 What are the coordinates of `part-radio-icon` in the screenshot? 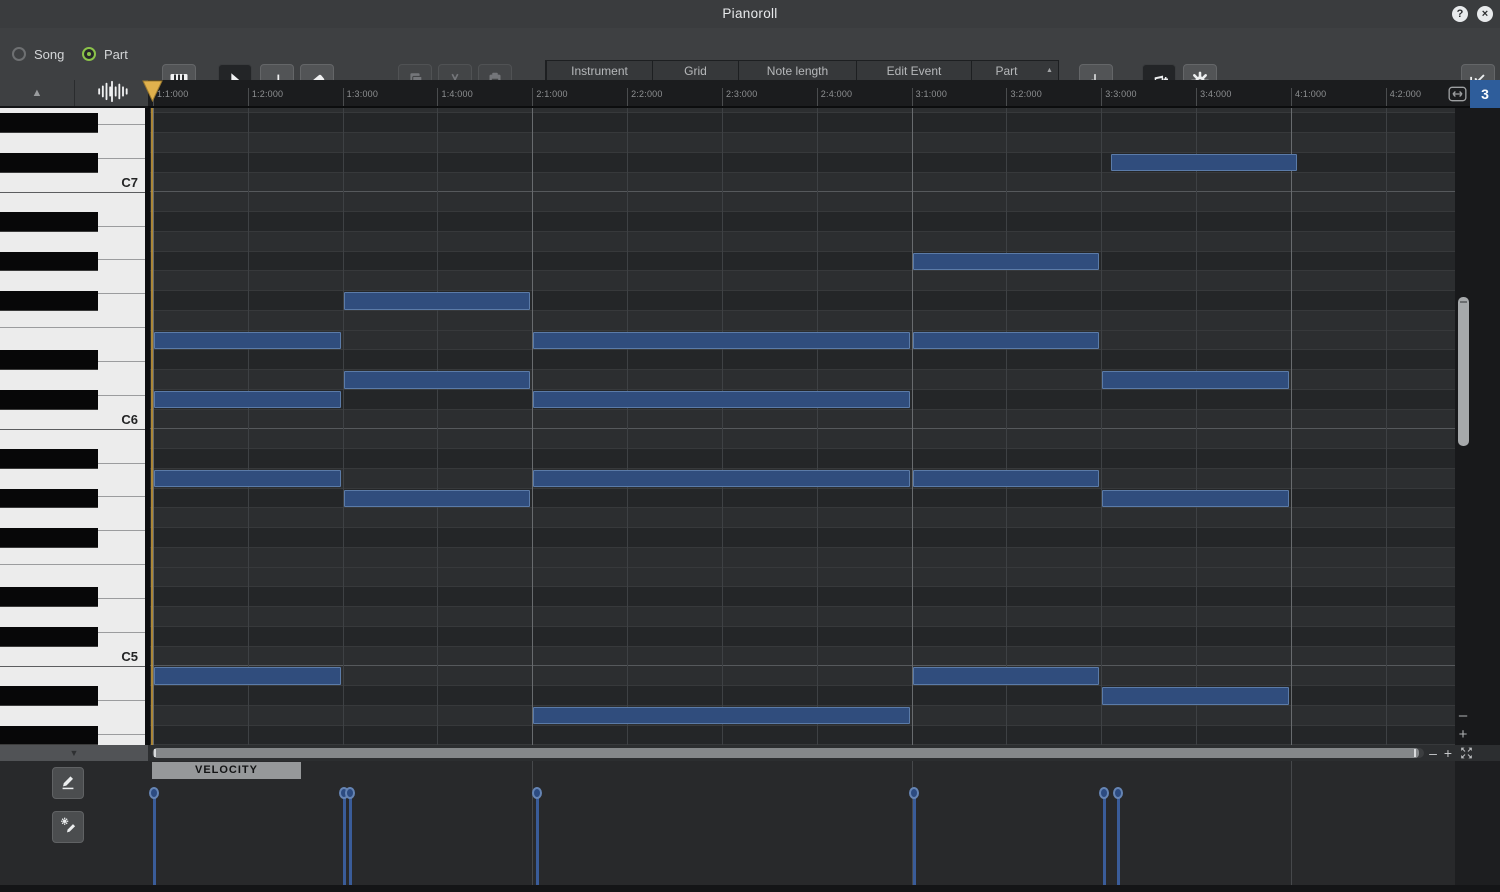 It's located at (89, 54).